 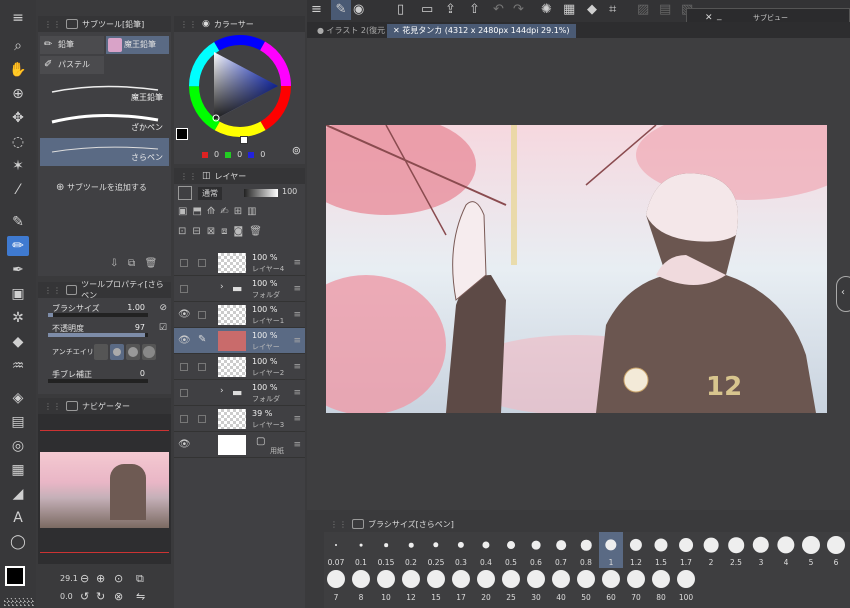 What do you see at coordinates (104, 375) in the screenshot?
I see `stabilize-property: 手ブレ補正 0` at bounding box center [104, 375].